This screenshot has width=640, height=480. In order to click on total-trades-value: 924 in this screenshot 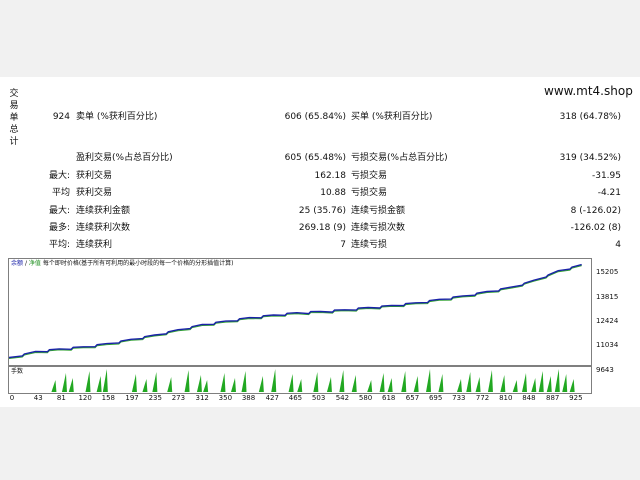, I will do `click(61, 117)`.